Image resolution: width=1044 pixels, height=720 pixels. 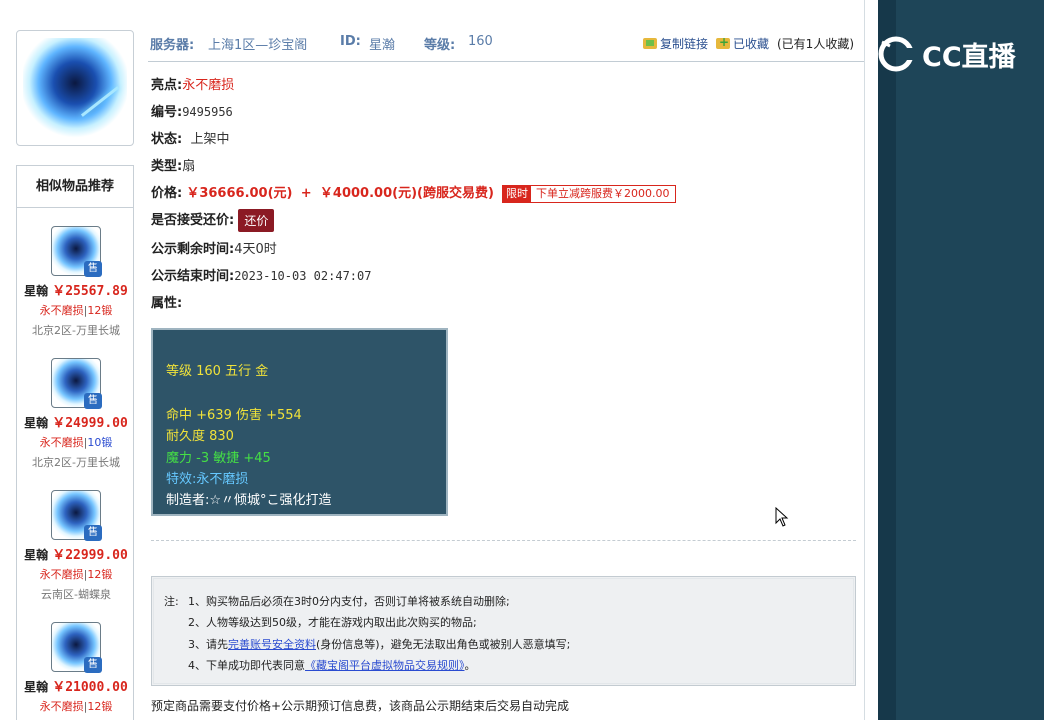 I want to click on counter-offer-button: 还价, so click(x=256, y=220).